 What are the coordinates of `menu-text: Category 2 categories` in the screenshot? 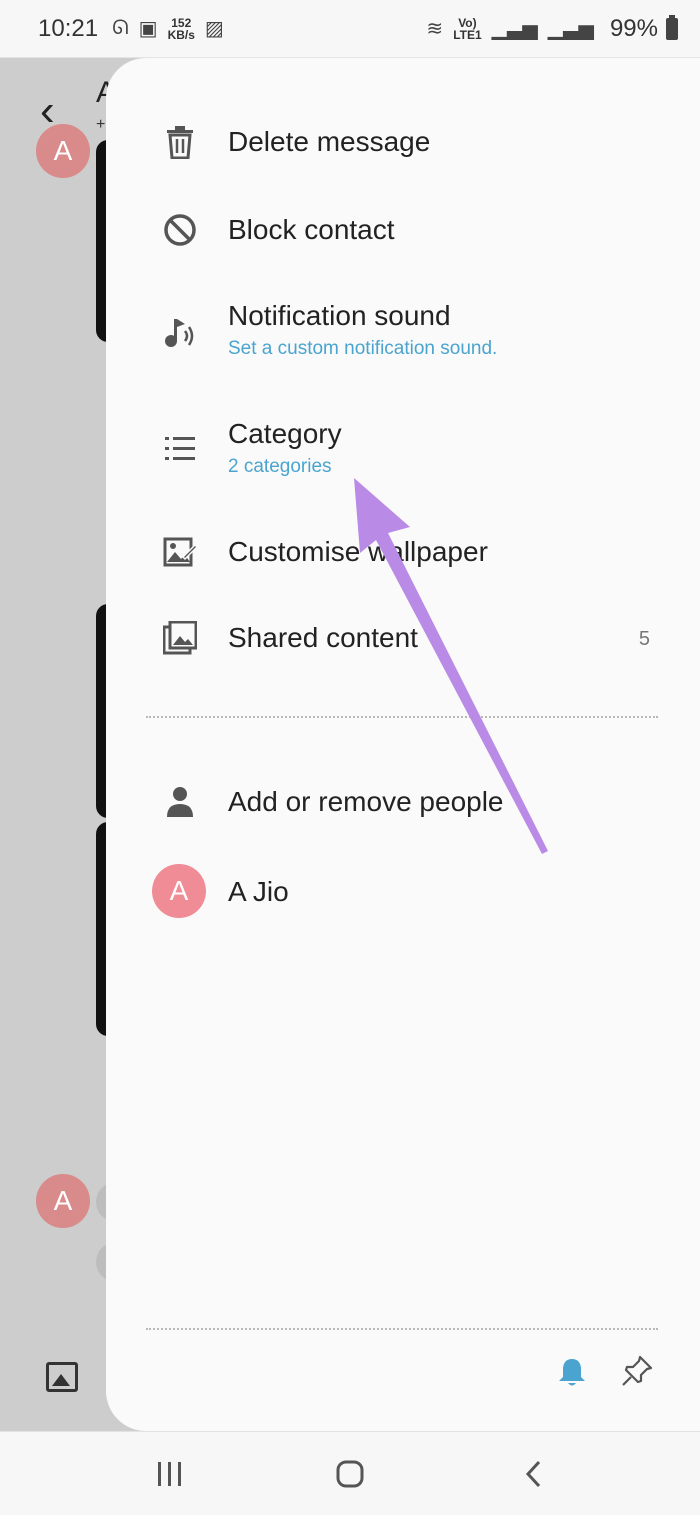 It's located at (285, 448).